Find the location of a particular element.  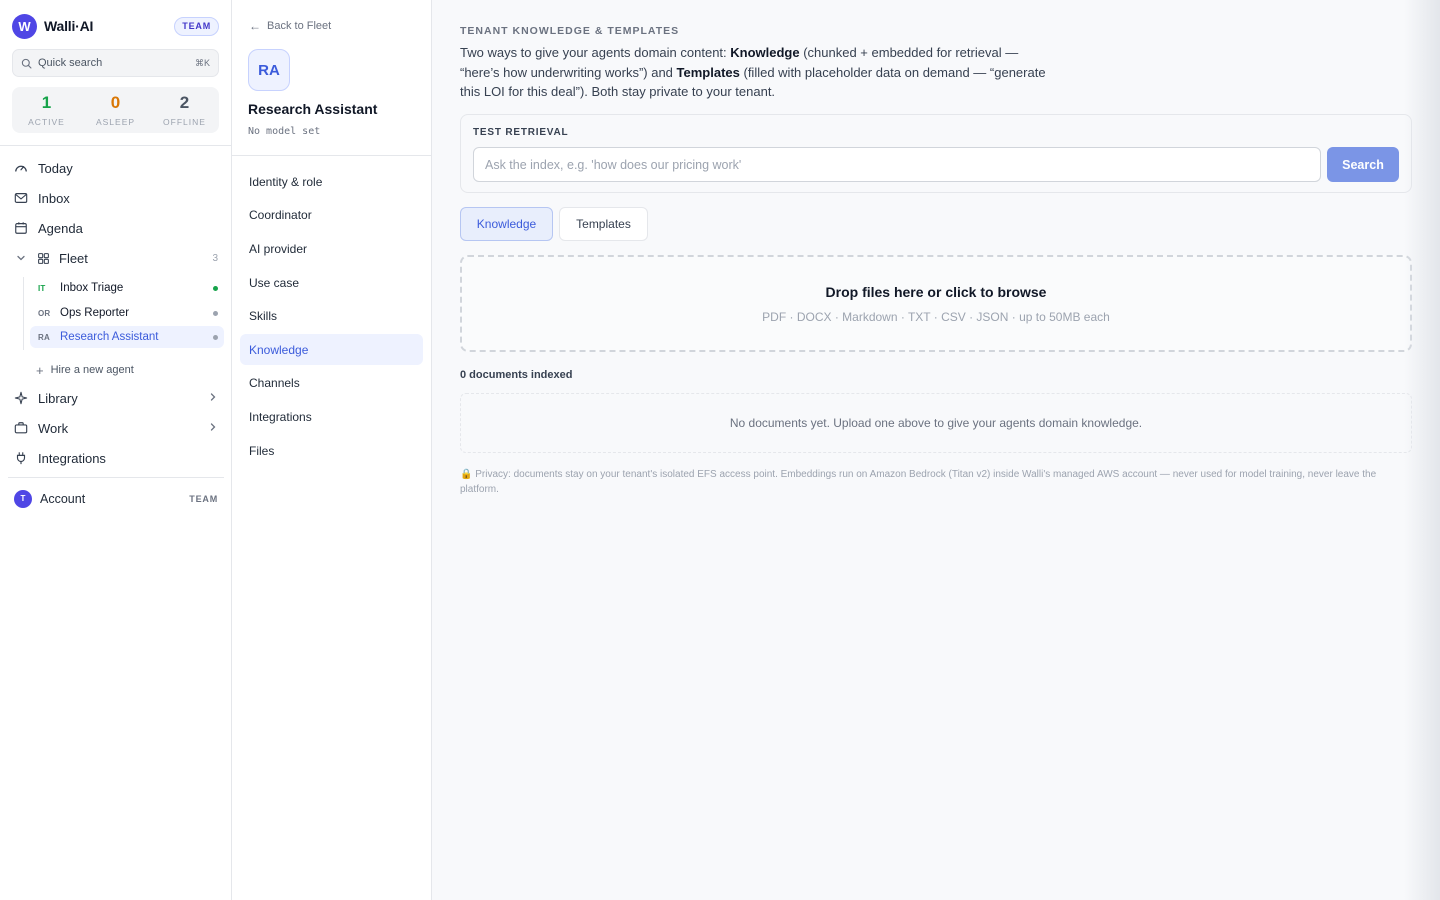

hire-agent-label: Hire a new agent is located at coordinates (92, 370).